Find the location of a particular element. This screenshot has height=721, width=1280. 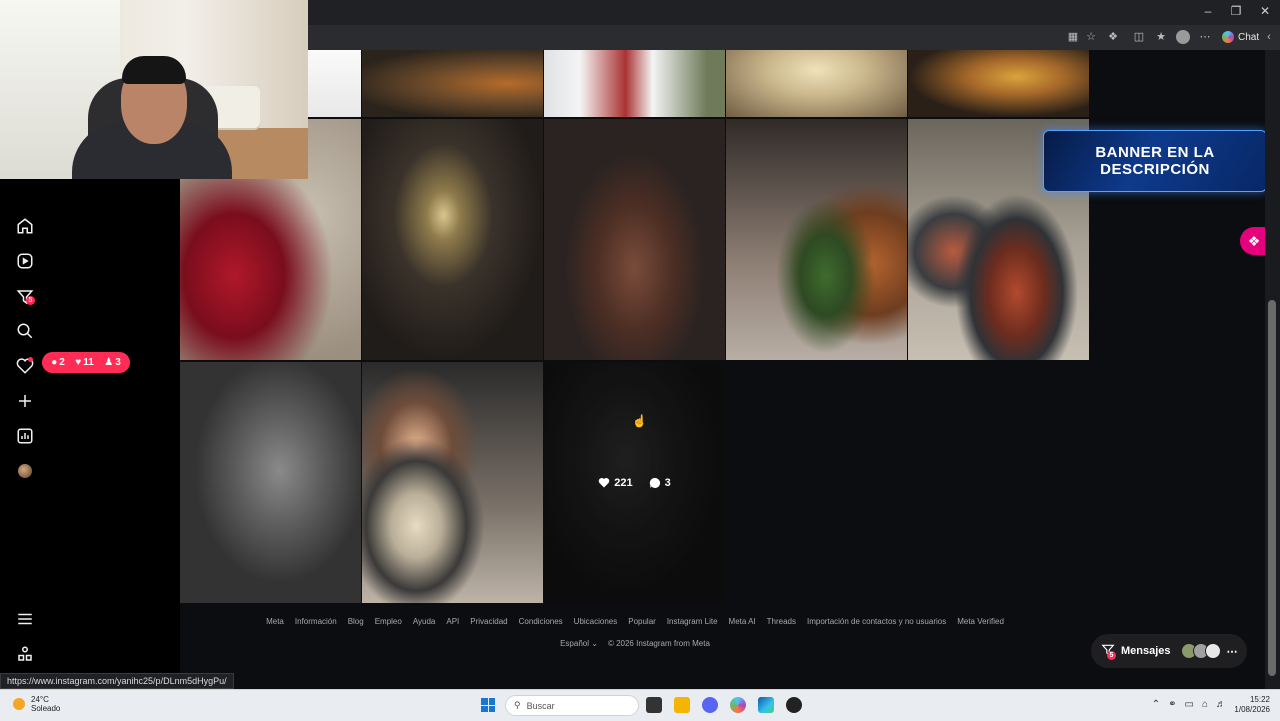

footer-language-row: Español ⌄ © 2026 Instagram from Meta is located at coordinates (635, 643).